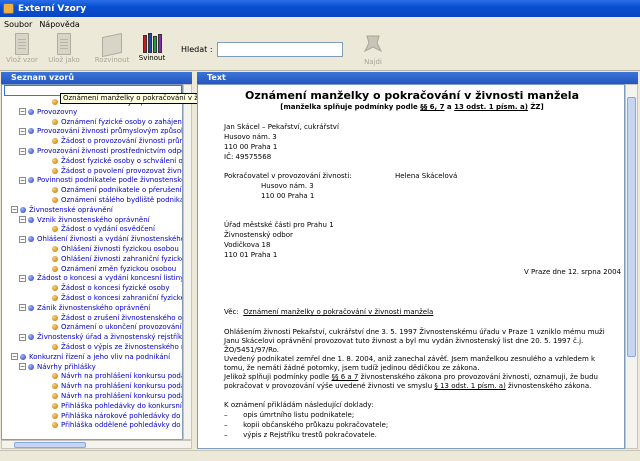 The height and width of the screenshot is (461, 640). I want to click on tree-item: − Živnostenské oprávnění, so click(62, 210).